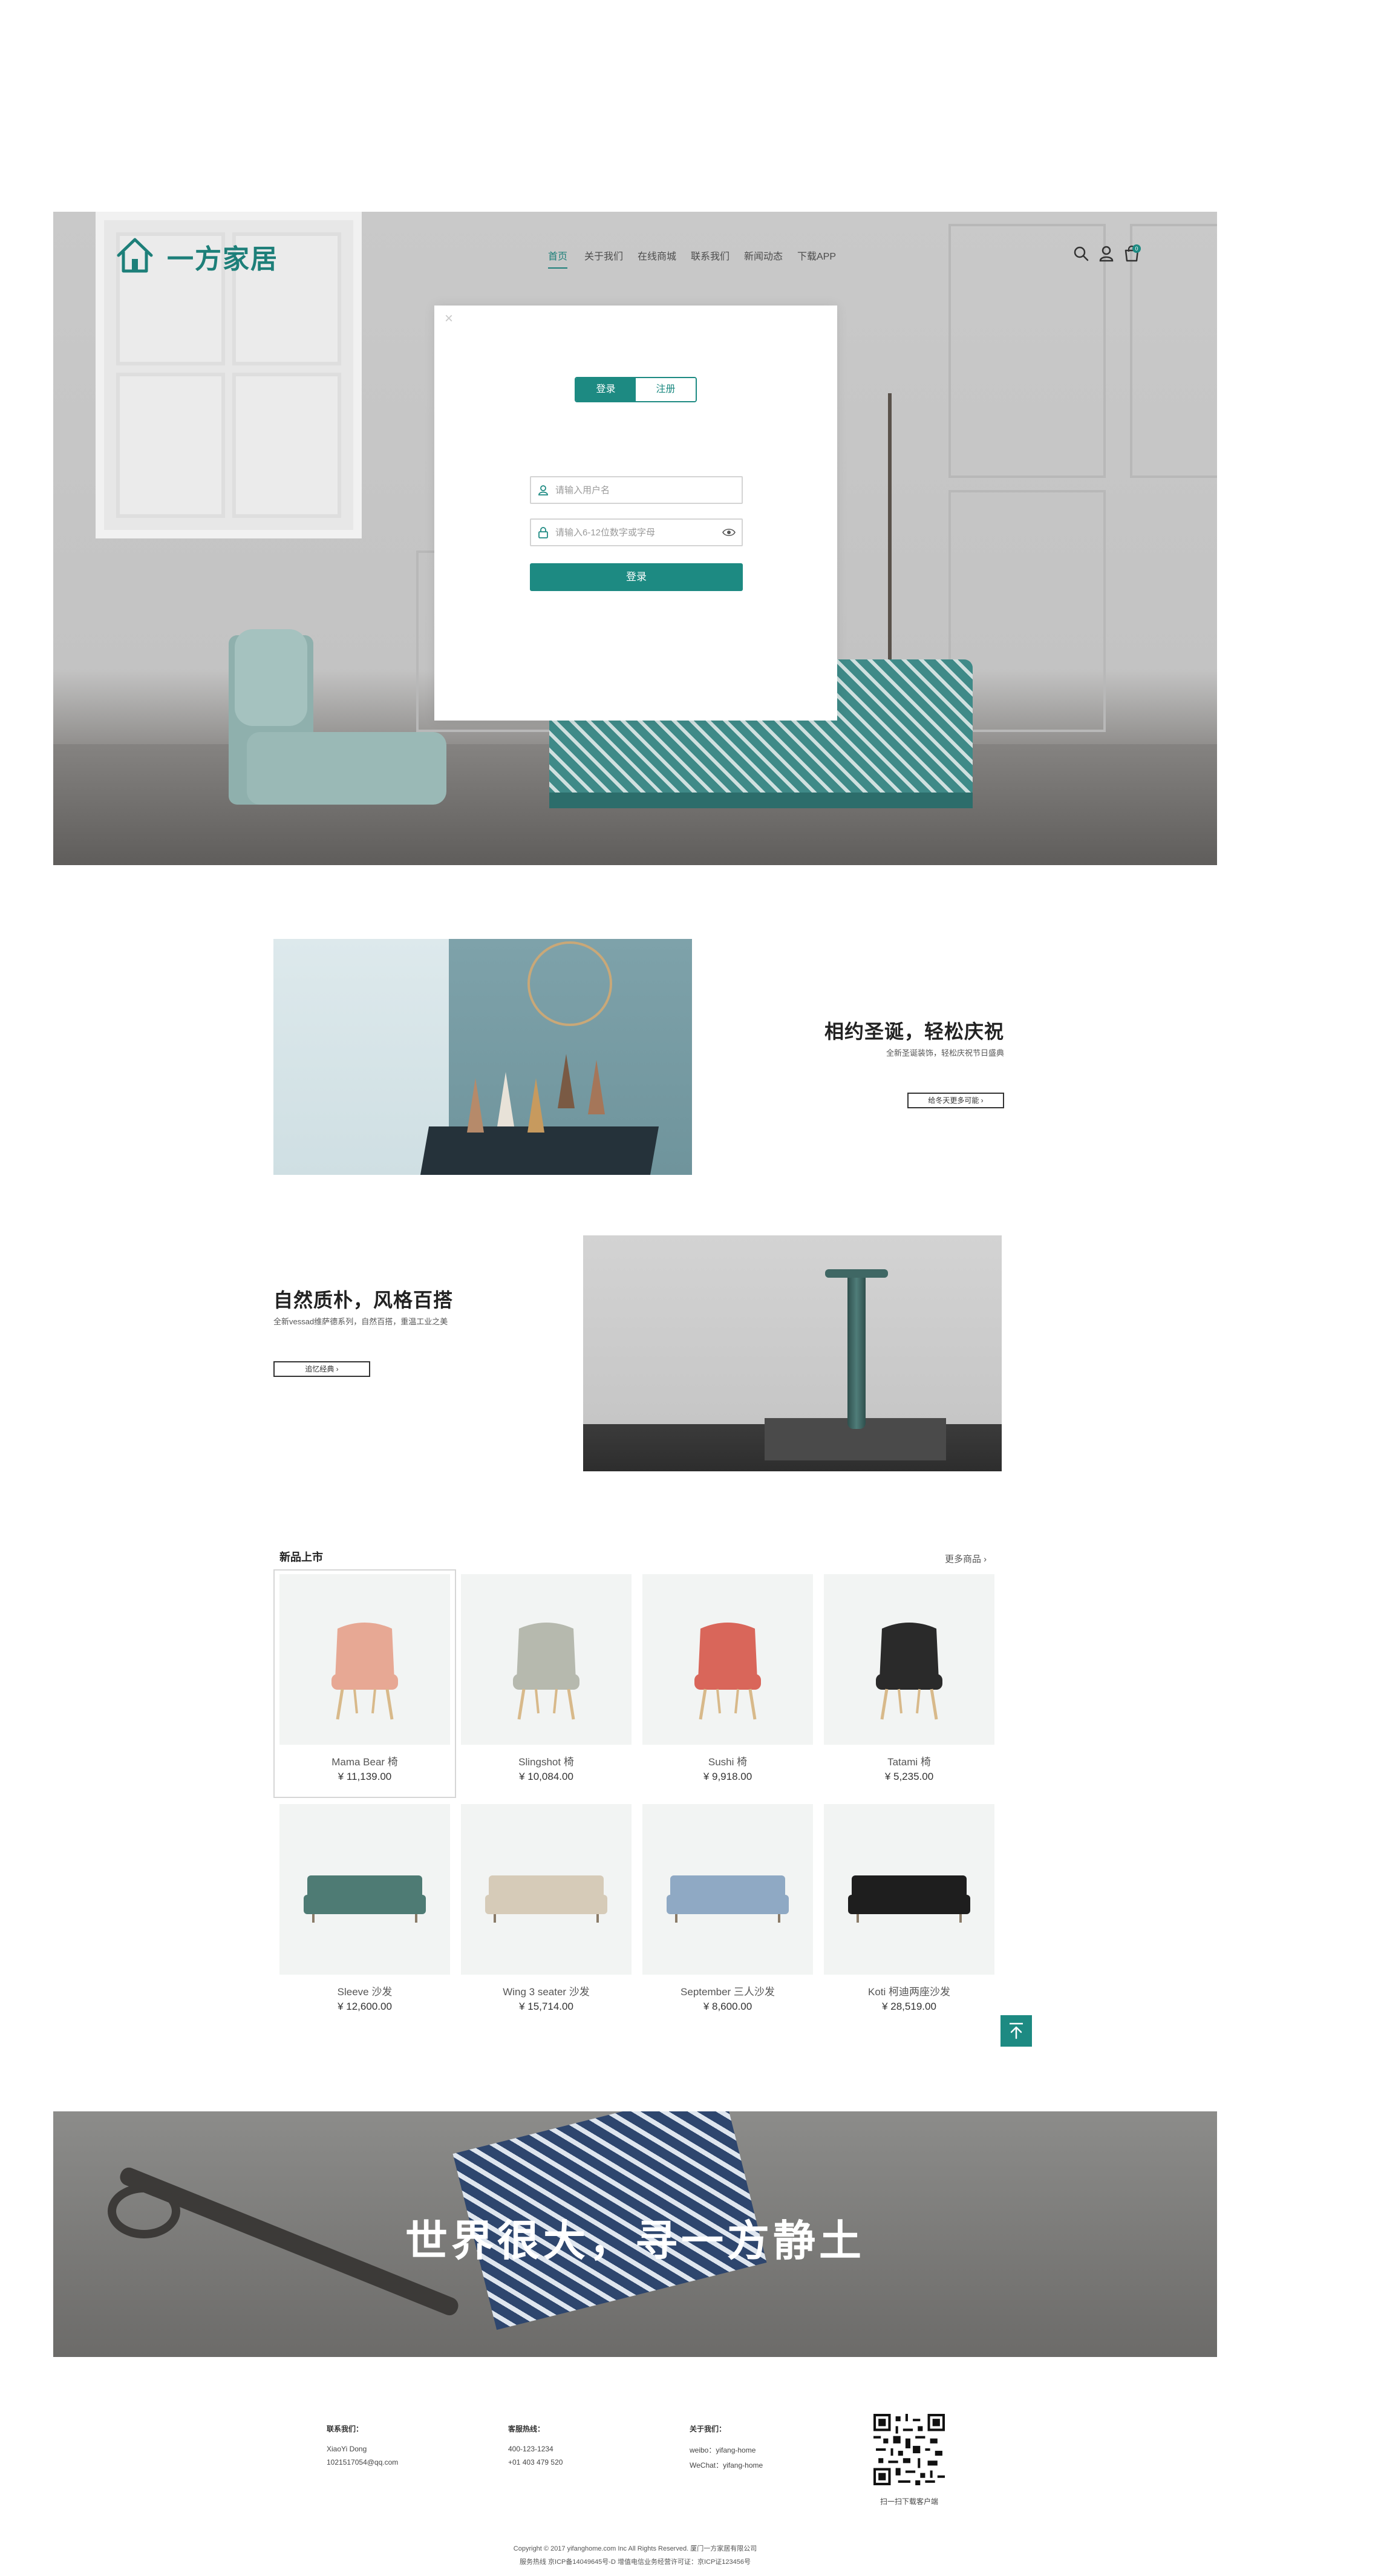 Image resolution: width=1384 pixels, height=2576 pixels. I want to click on tab-login: 登录, so click(606, 389).